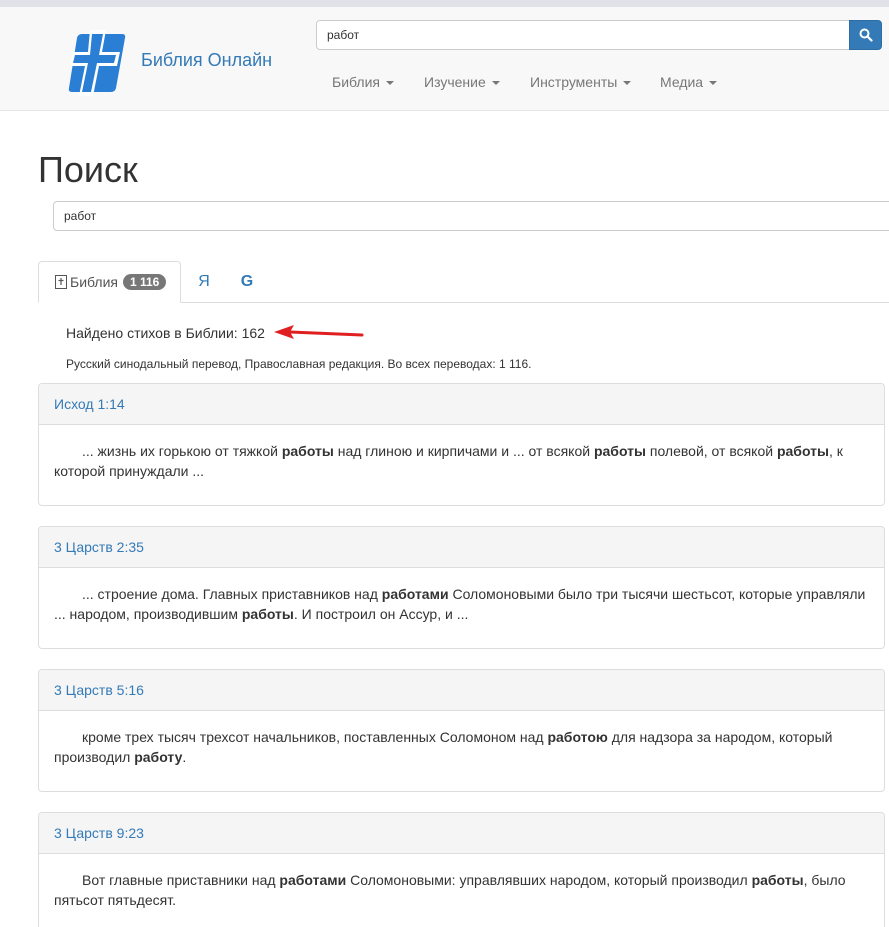  I want to click on search-icon, so click(866, 35).